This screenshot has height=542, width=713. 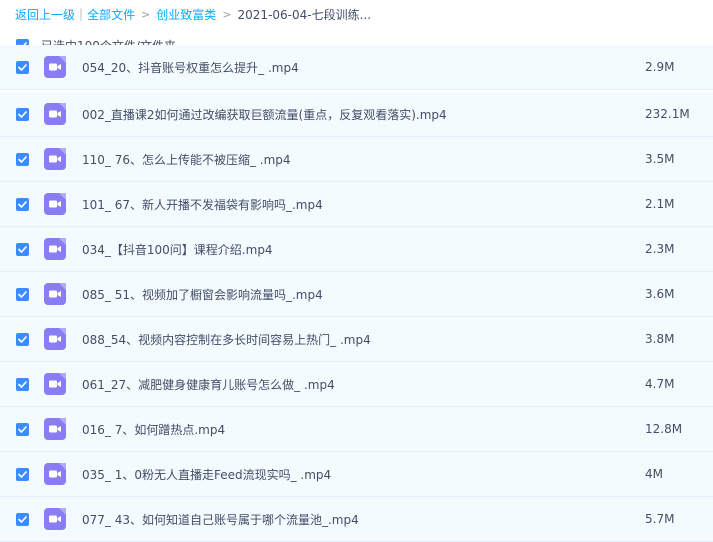 I want to click on file-size: 12.8M, so click(x=664, y=429).